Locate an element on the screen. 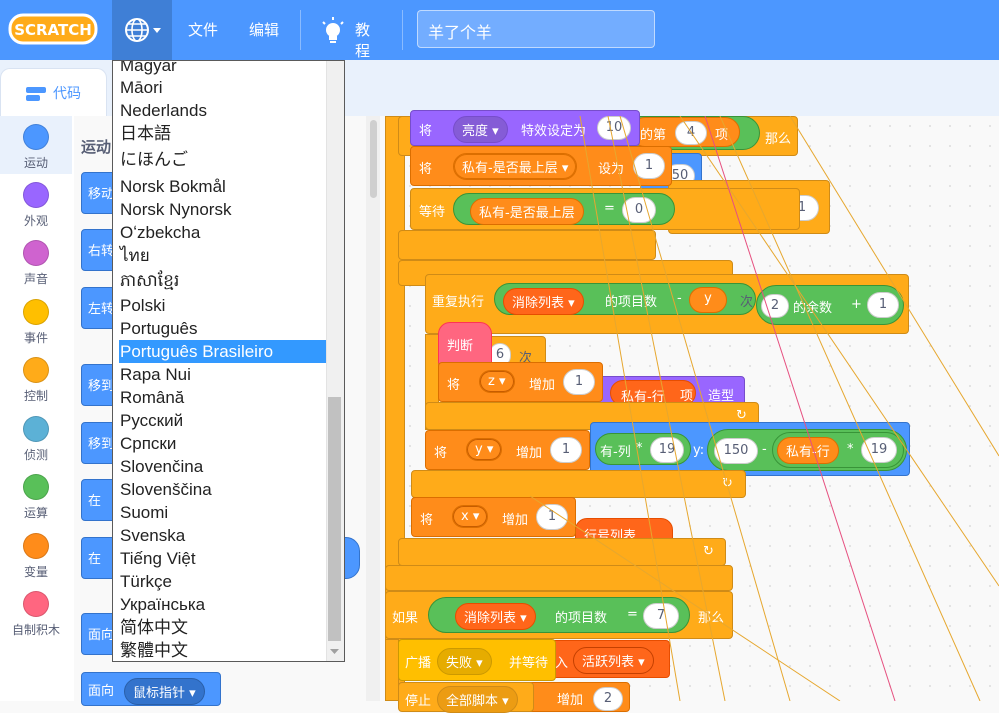 This screenshot has height=713, width=999. language-option: Nederlands is located at coordinates (222, 110).